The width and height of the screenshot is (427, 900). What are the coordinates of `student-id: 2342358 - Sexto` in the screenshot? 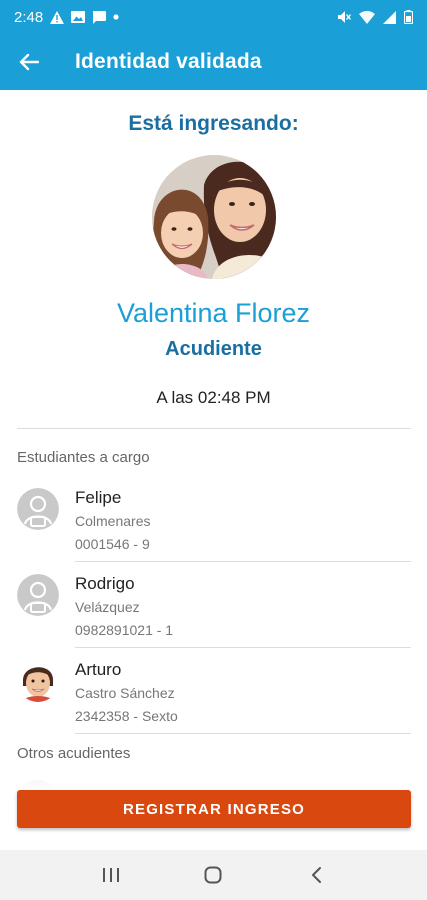 It's located at (126, 716).